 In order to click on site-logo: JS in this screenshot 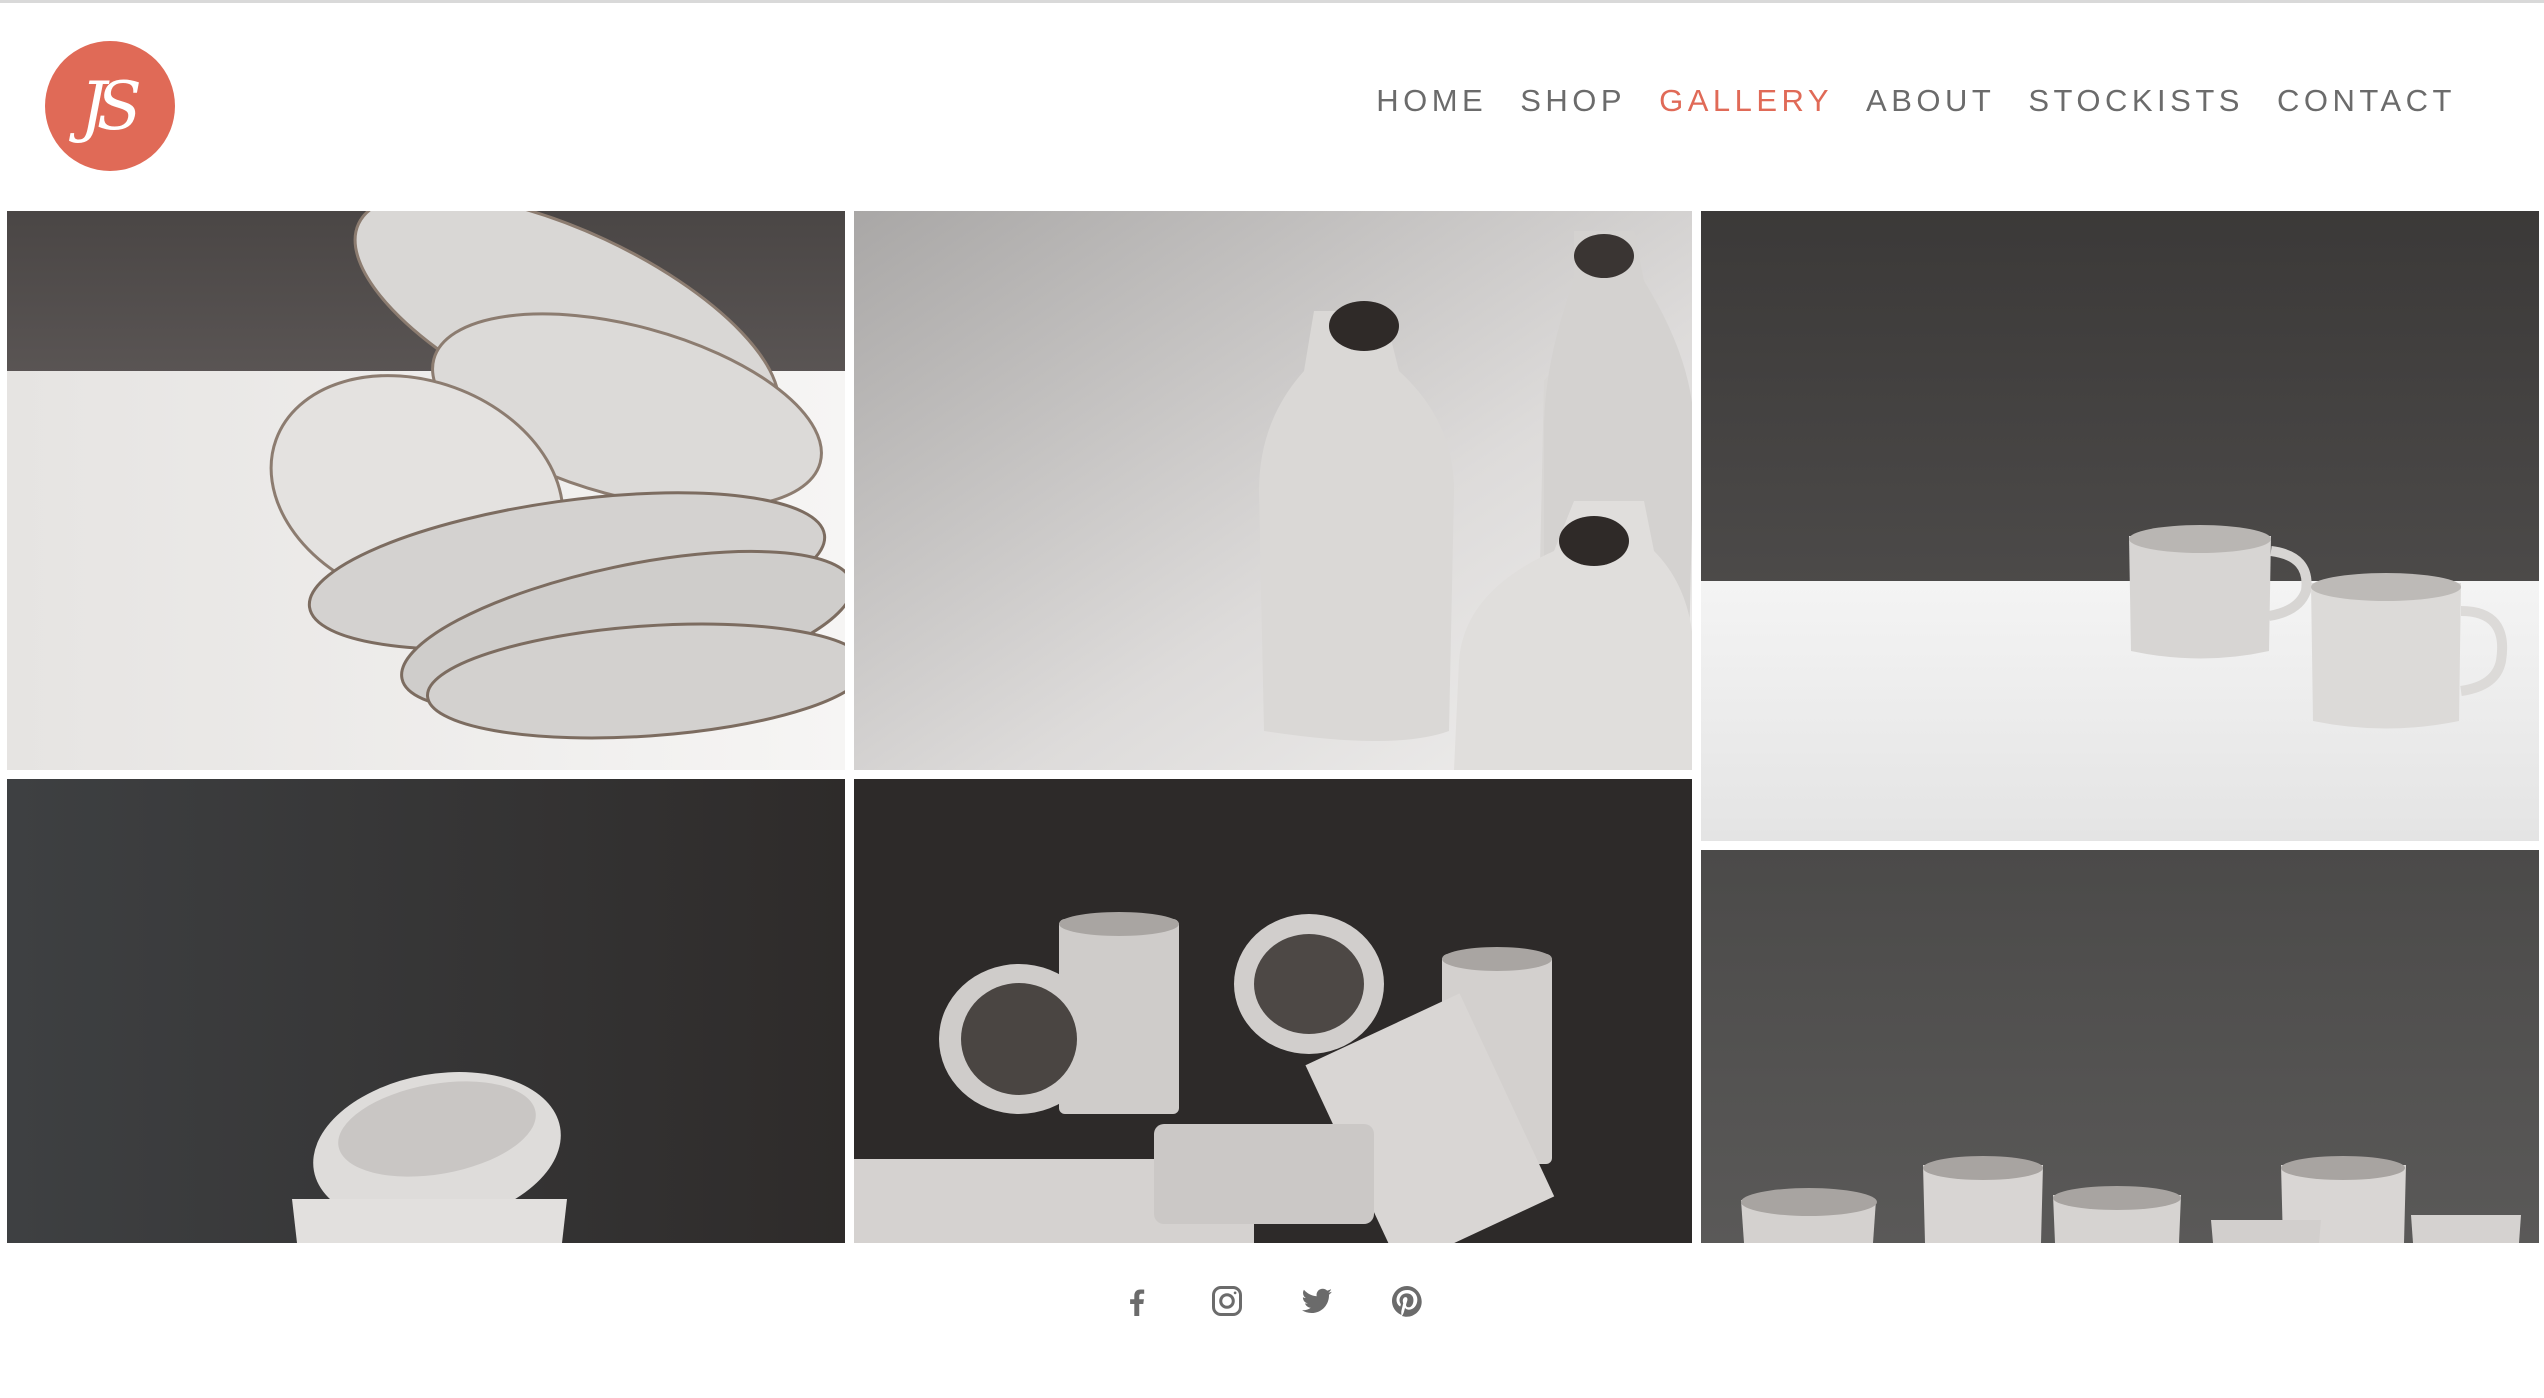, I will do `click(110, 106)`.